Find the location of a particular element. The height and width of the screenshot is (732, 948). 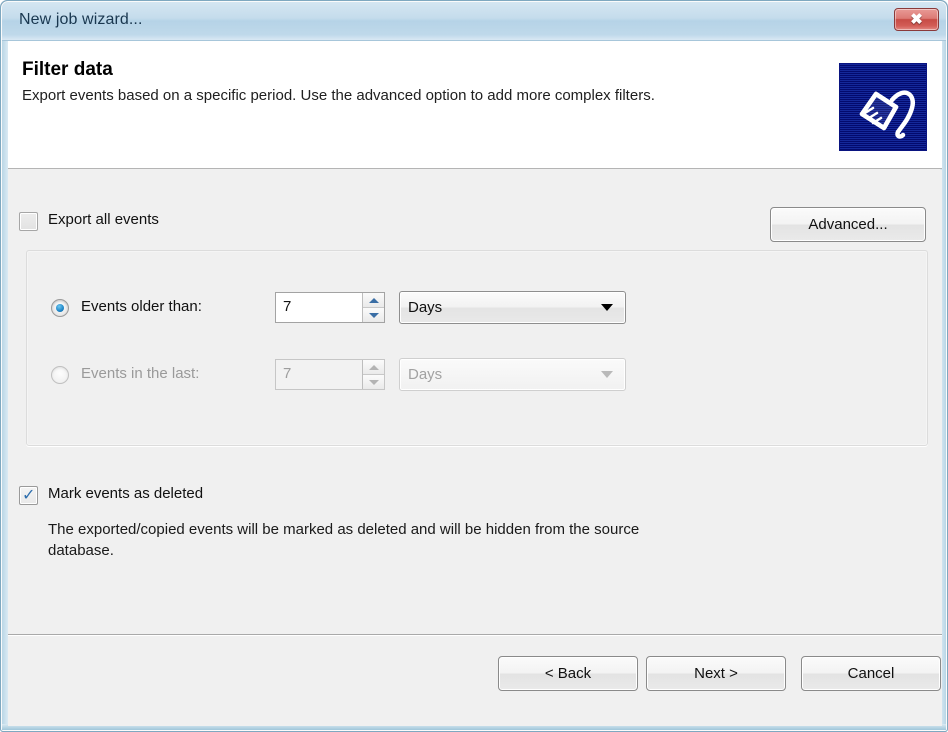

events-in-the-last-unit-combobox: Days is located at coordinates (512, 374).